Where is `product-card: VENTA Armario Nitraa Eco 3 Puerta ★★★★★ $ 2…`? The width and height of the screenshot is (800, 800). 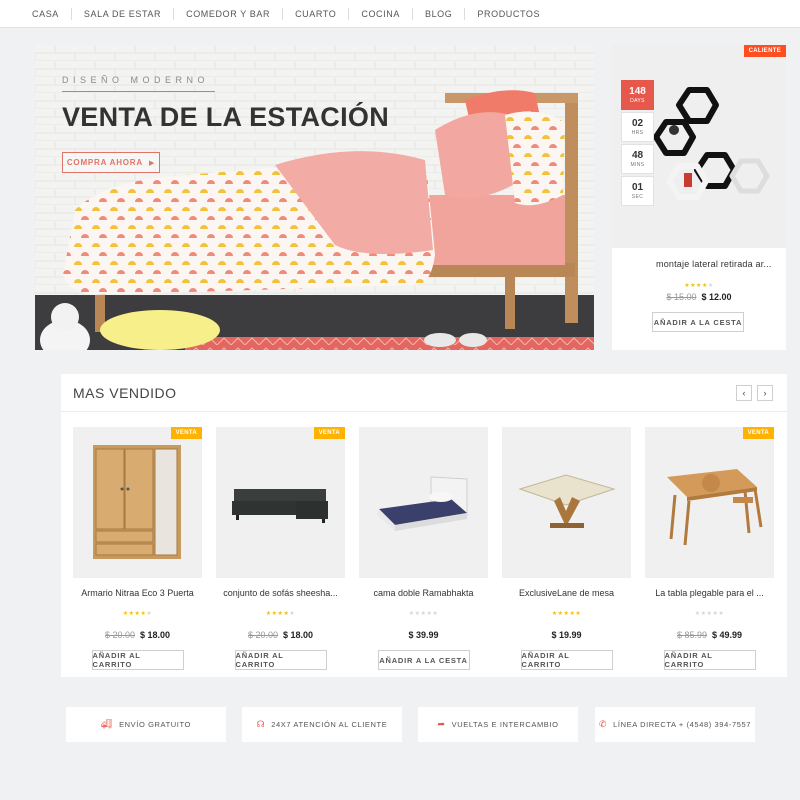 product-card: VENTA Armario Nitraa Eco 3 Puerta ★★★★★ $ 2… is located at coordinates (137, 548).